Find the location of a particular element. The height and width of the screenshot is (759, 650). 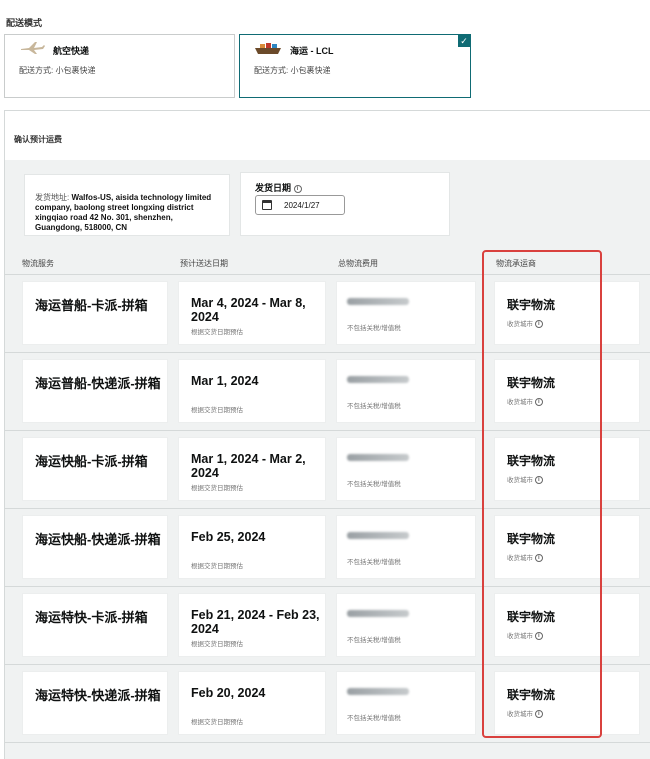

col-header-service: 物流服务 is located at coordinates (38, 263).